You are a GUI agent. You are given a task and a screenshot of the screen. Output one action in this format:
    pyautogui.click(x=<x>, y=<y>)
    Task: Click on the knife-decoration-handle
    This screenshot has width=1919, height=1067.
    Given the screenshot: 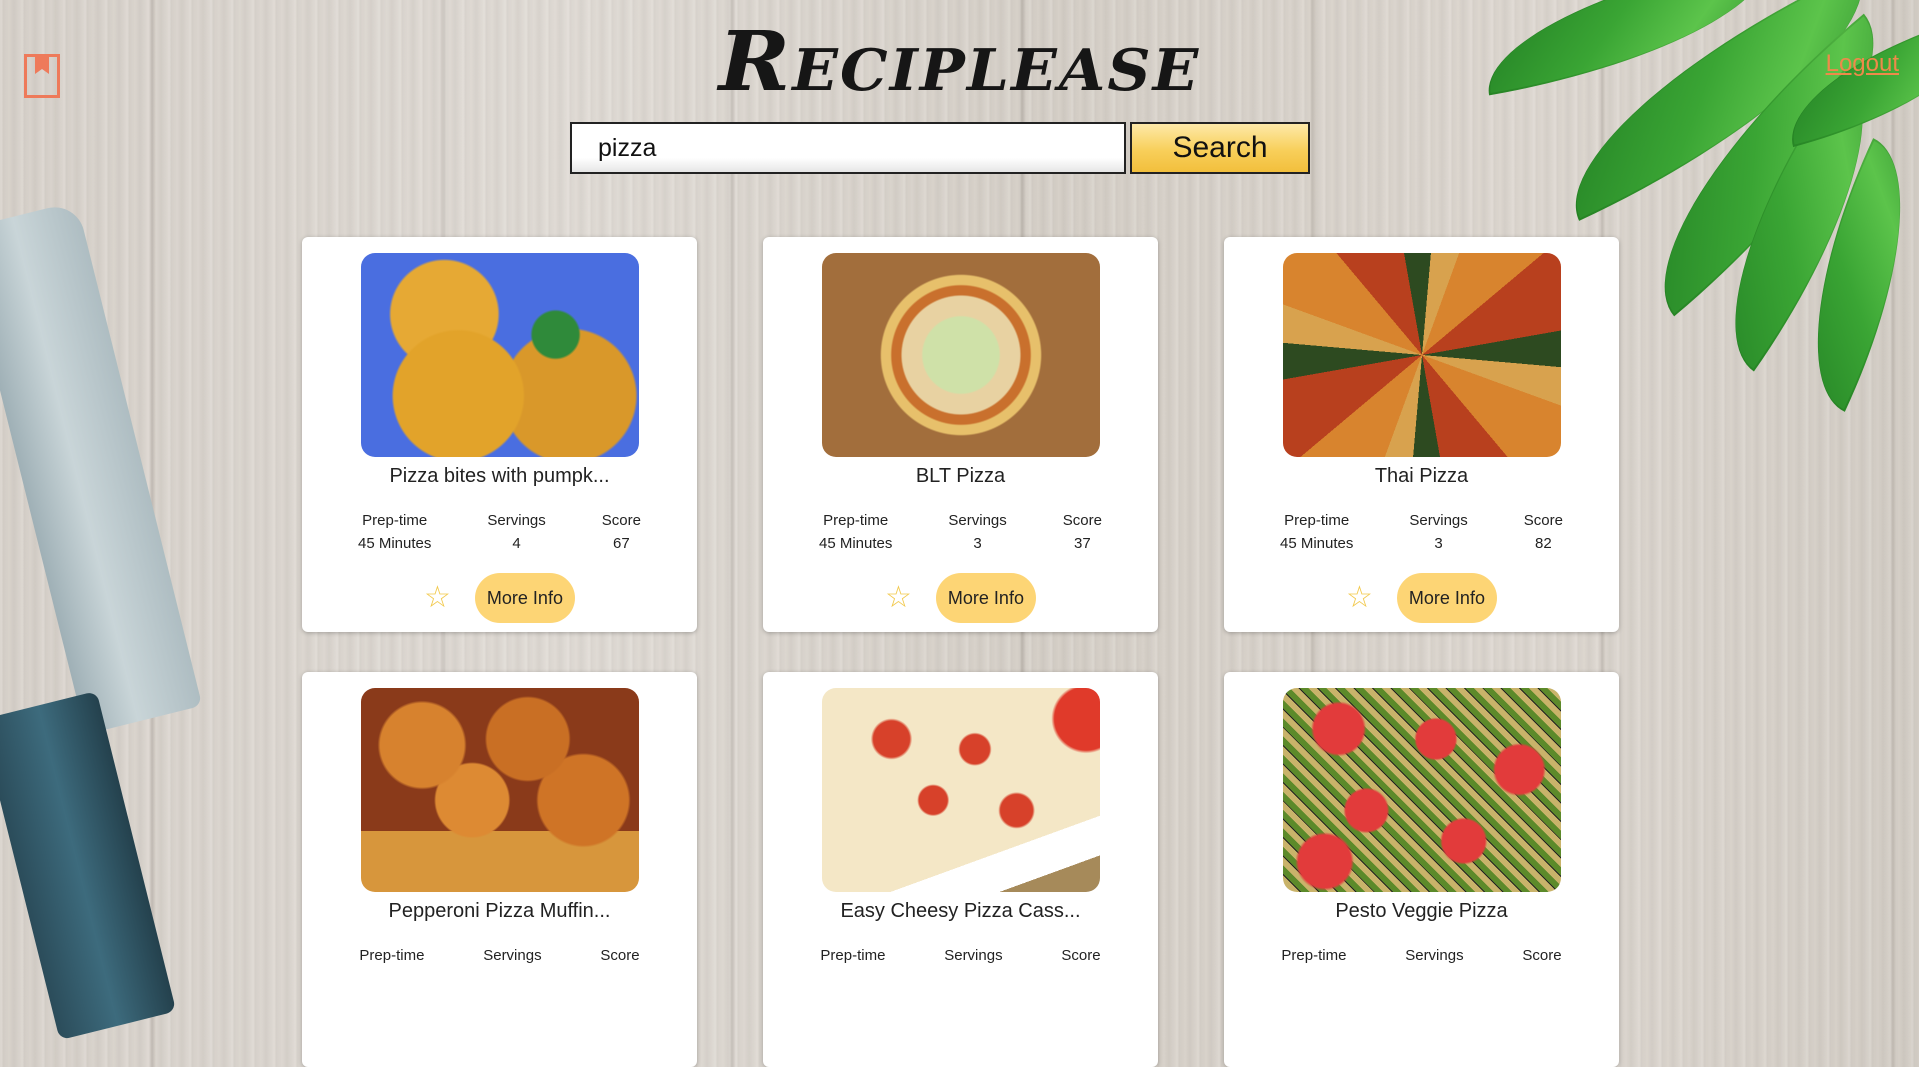 What is the action you would take?
    pyautogui.click(x=88, y=865)
    